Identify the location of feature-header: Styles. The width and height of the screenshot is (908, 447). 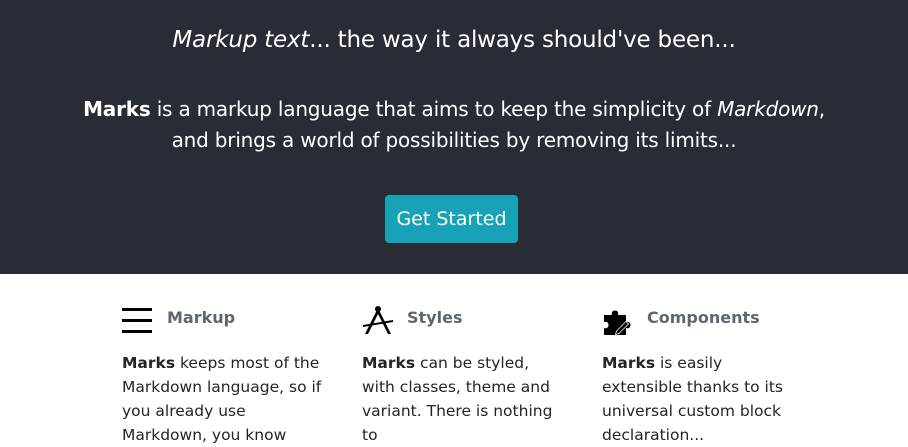
(462, 320).